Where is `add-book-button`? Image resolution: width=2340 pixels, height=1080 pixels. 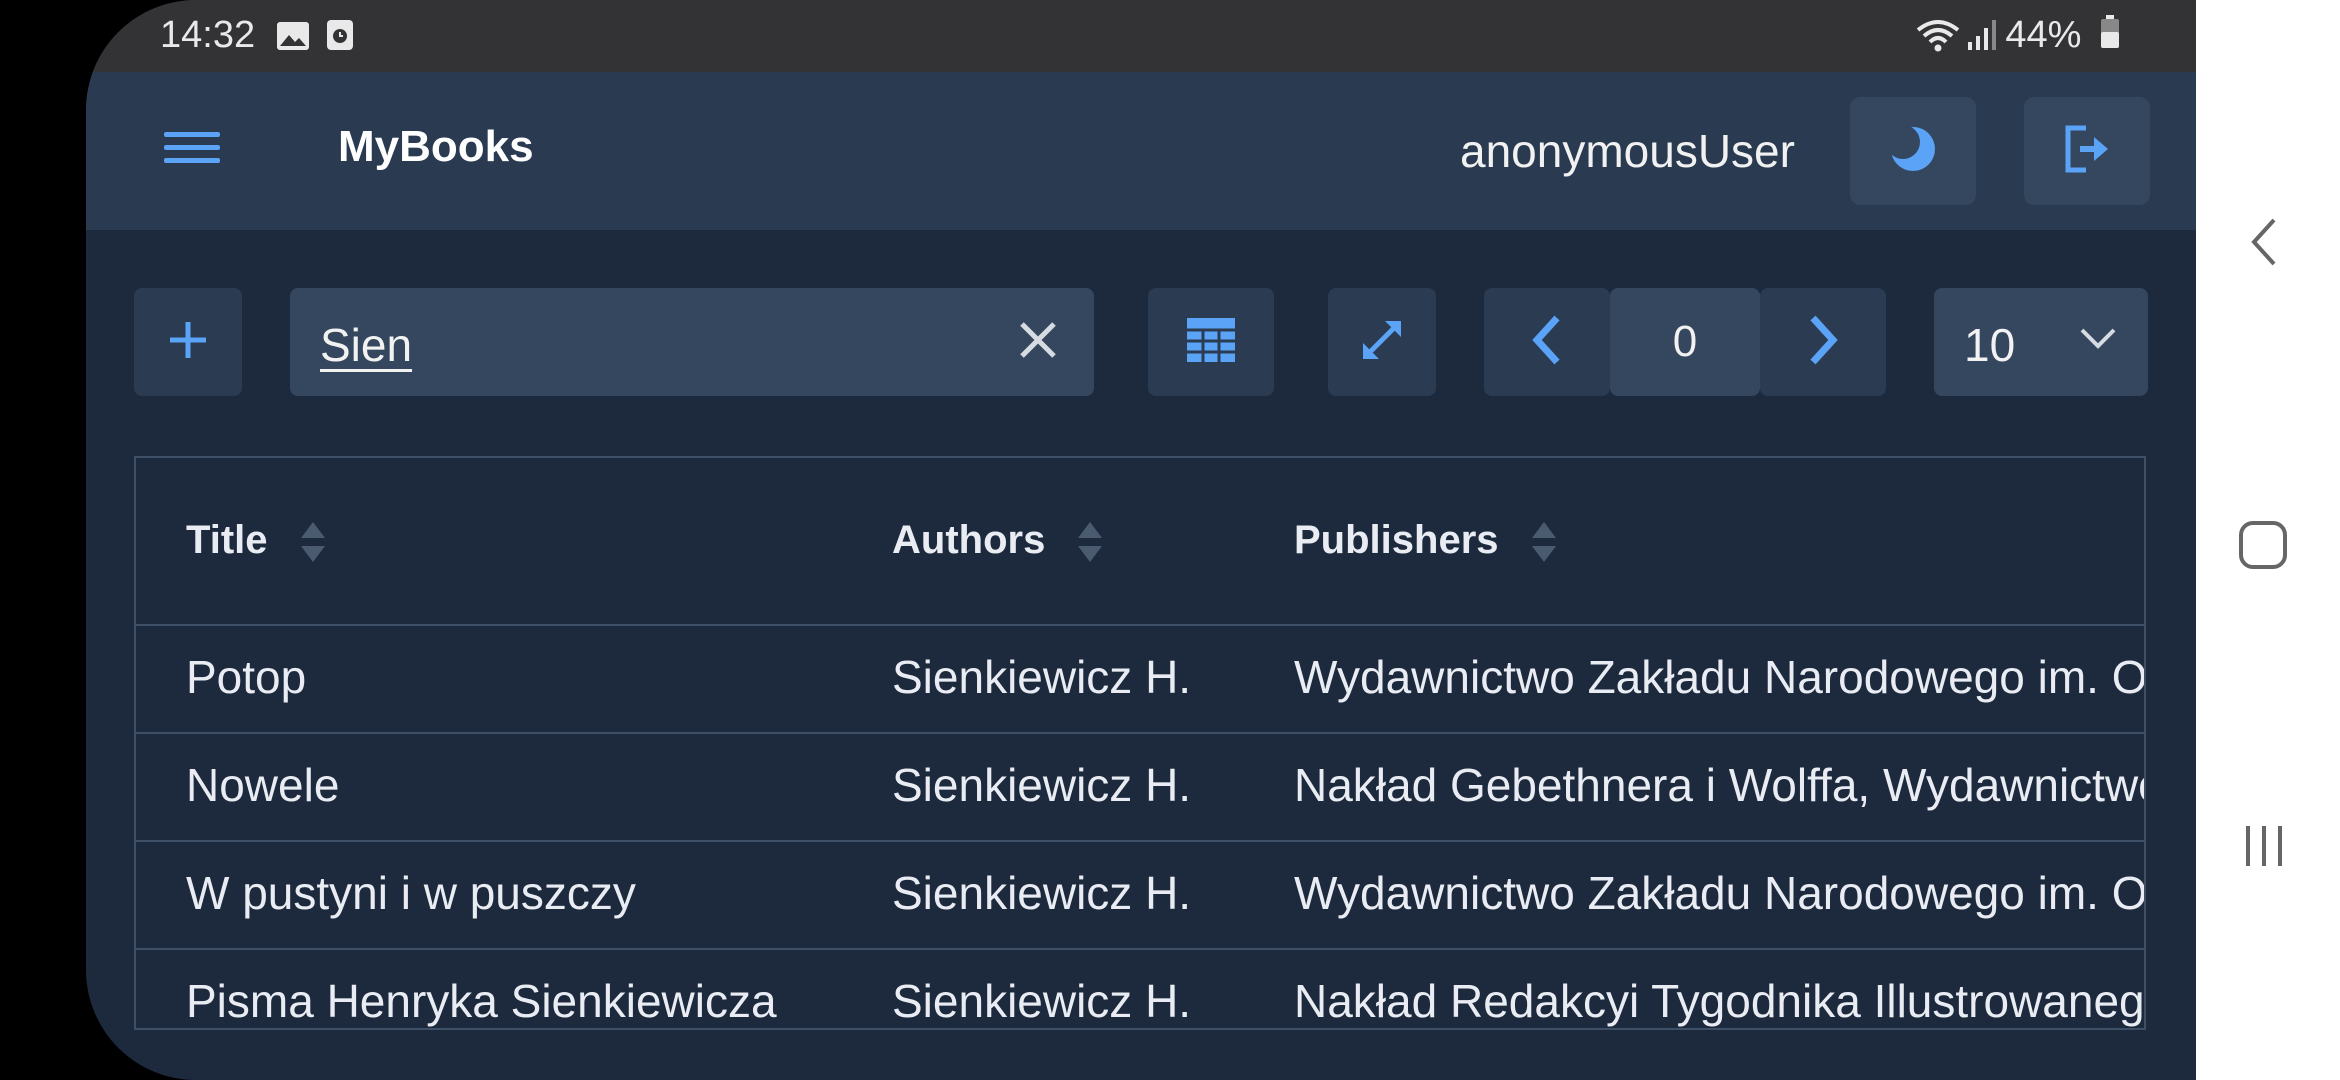
add-book-button is located at coordinates (188, 342).